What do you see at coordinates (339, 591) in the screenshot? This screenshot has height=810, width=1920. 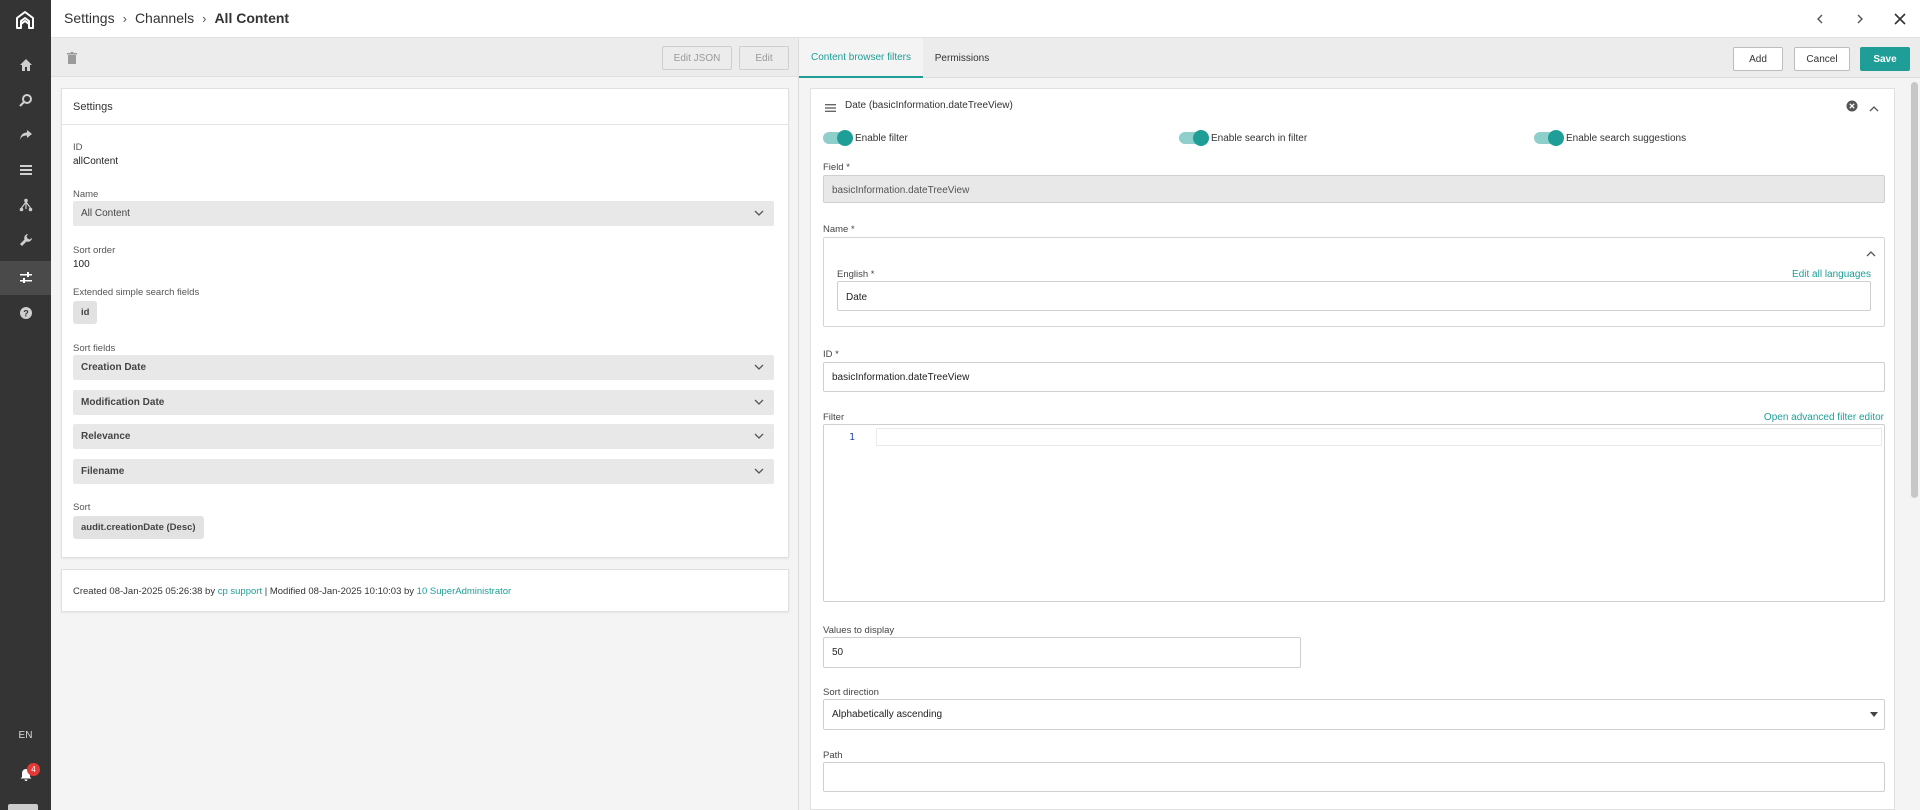 I see `modified-text: | Modified 08-Jan-2025 10:10:03 by` at bounding box center [339, 591].